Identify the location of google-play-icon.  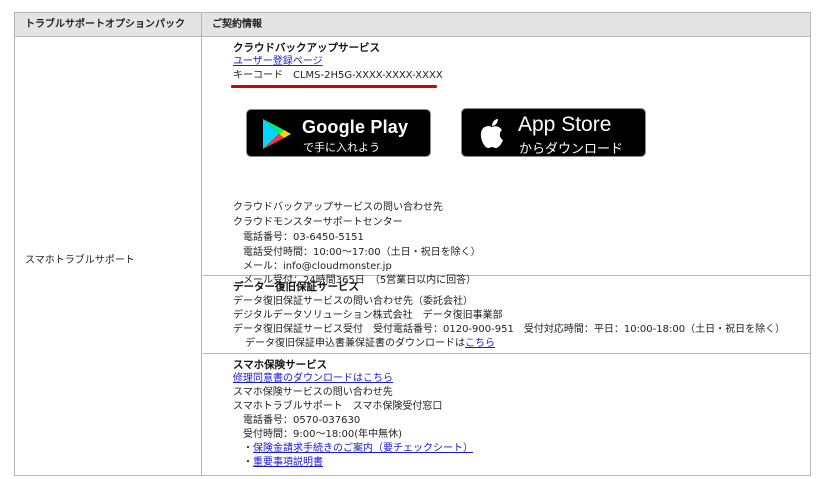
(277, 134).